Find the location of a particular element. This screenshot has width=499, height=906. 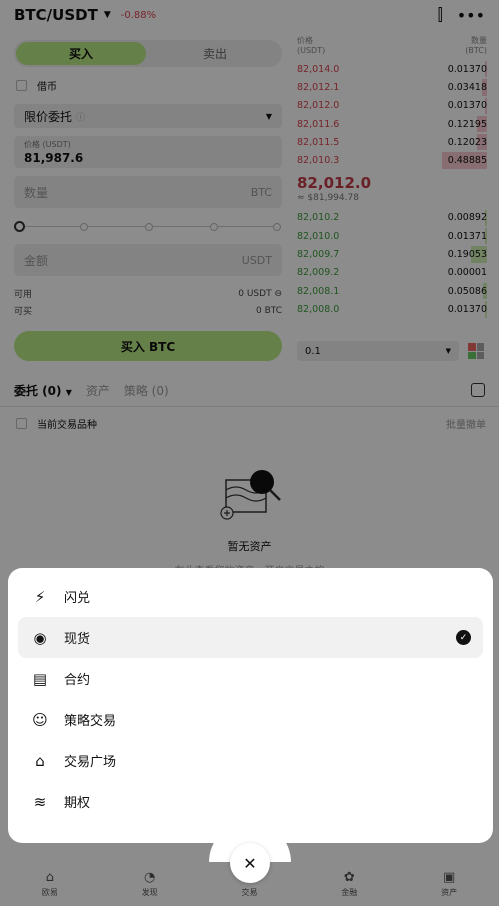

menu-item-label: 现货 is located at coordinates (77, 639).